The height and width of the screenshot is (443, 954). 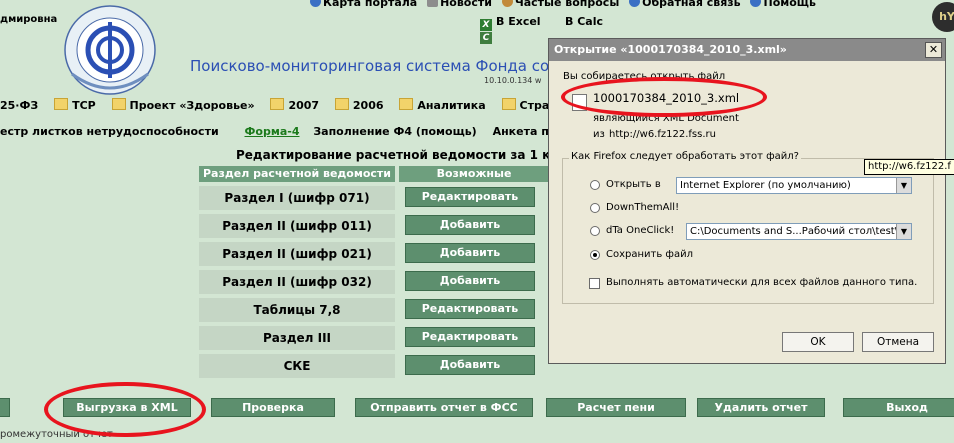 What do you see at coordinates (933, 50) in the screenshot?
I see `close-icon: ✕` at bounding box center [933, 50].